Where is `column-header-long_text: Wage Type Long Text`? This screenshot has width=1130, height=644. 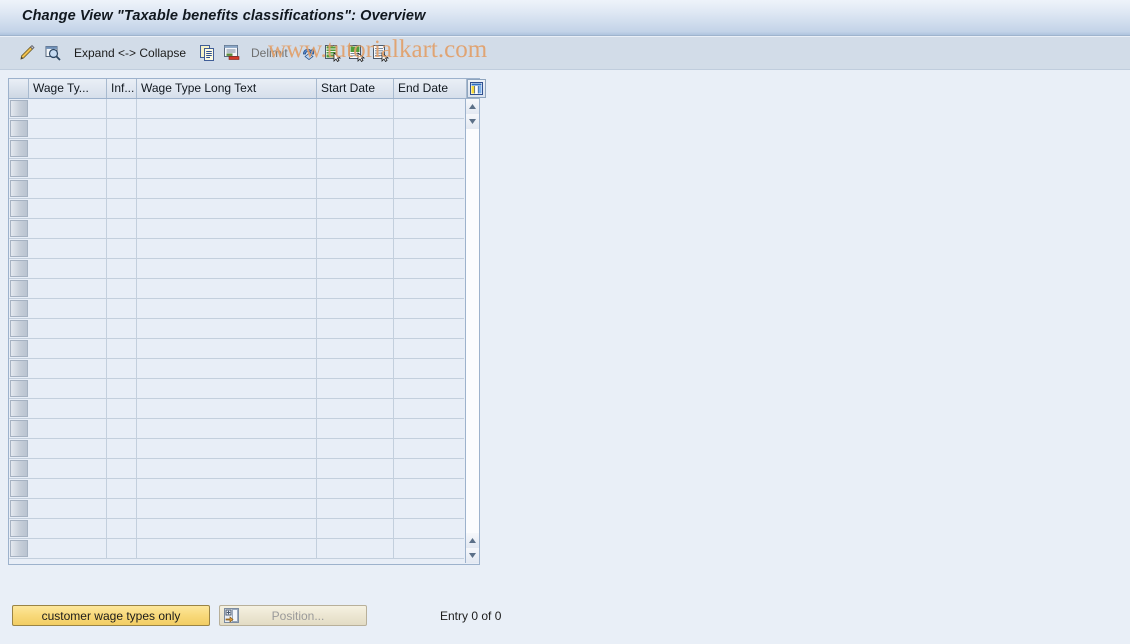 column-header-long_text: Wage Type Long Text is located at coordinates (227, 88).